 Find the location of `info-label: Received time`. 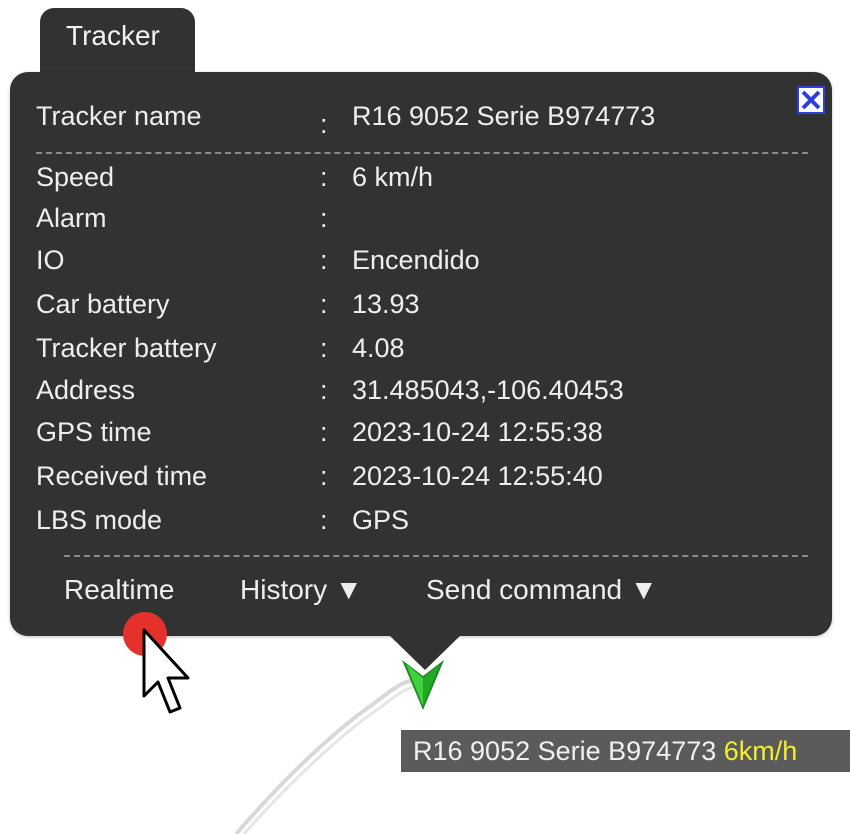

info-label: Received time is located at coordinates (122, 476).